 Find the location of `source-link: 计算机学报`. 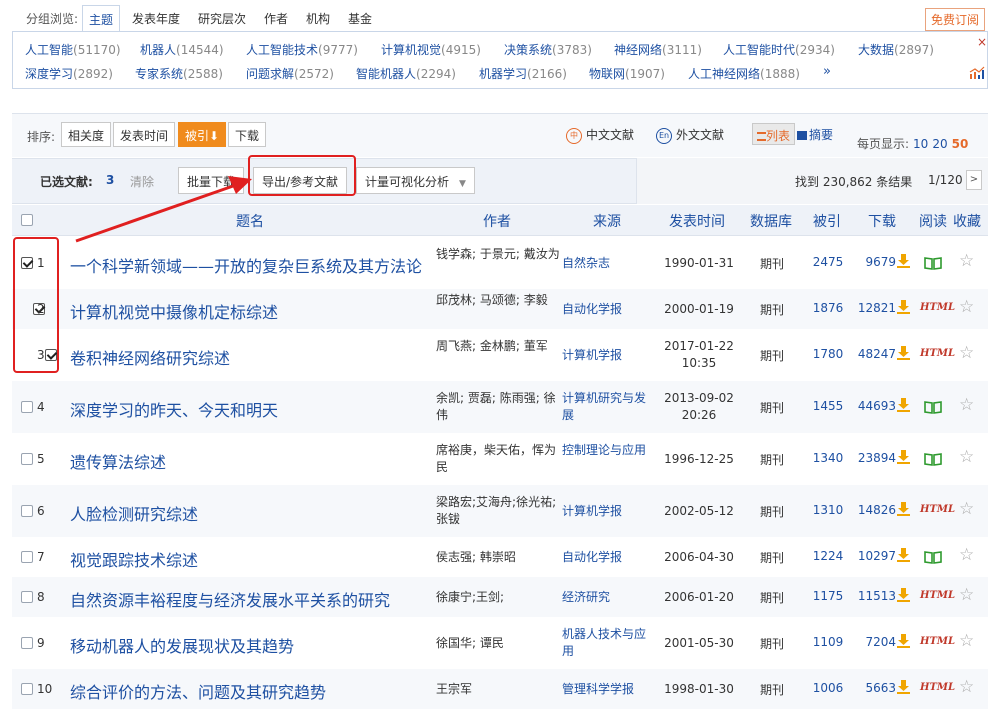

source-link: 计算机学报 is located at coordinates (608, 511).